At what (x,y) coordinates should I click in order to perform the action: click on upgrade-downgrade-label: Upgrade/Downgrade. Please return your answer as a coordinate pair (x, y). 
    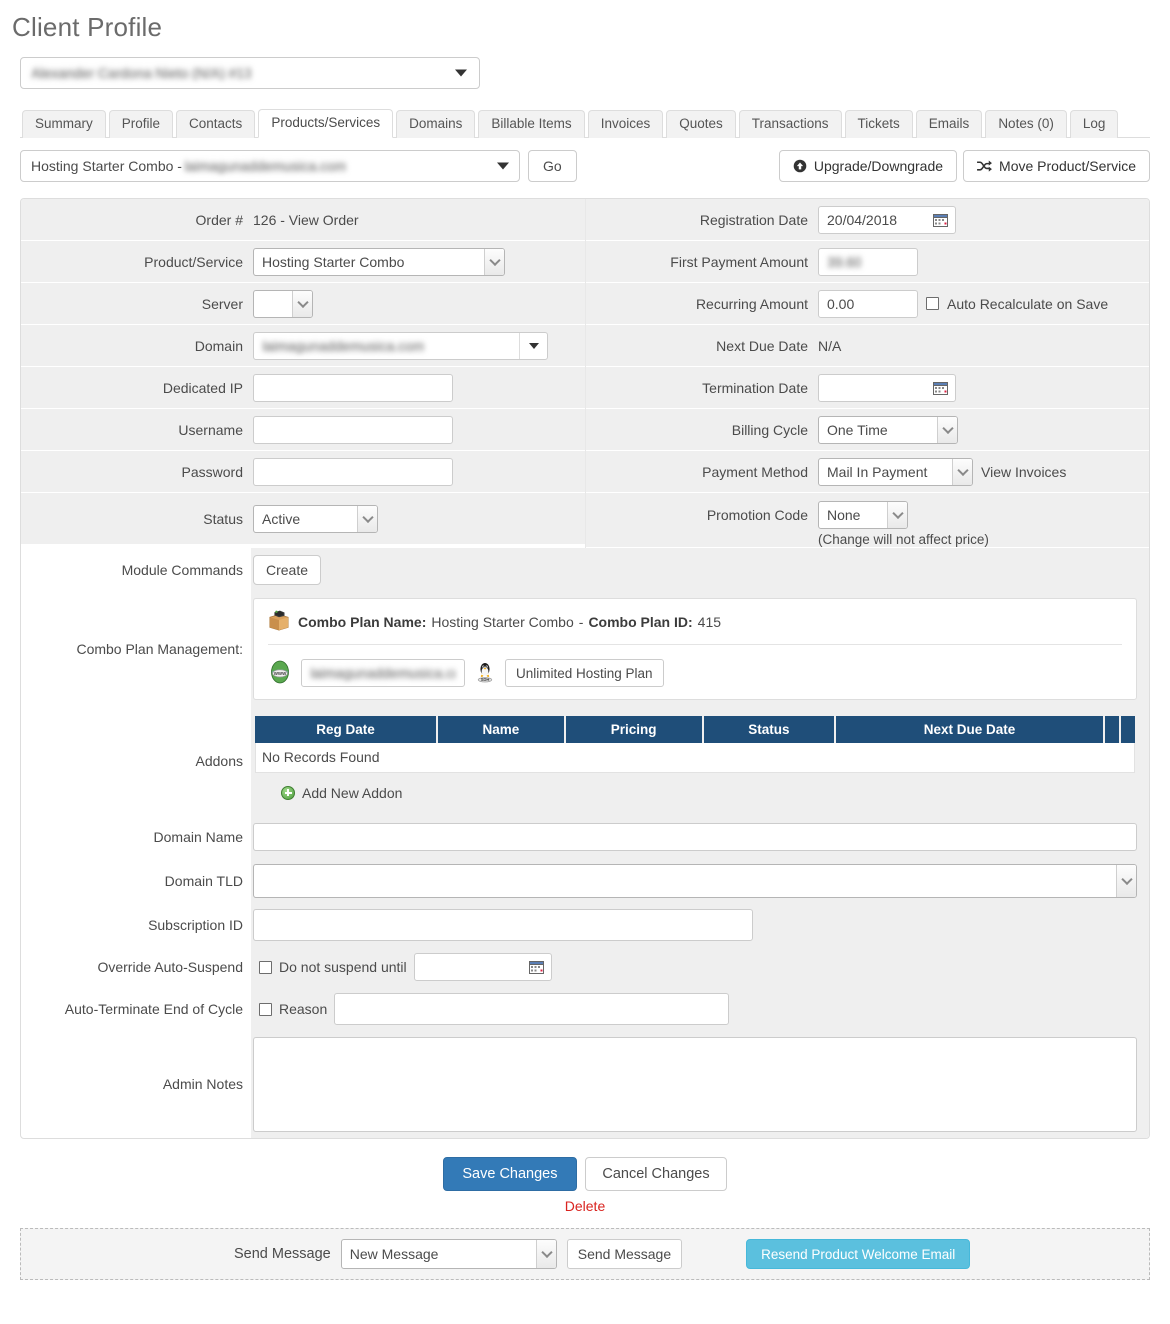
    Looking at the image, I should click on (878, 166).